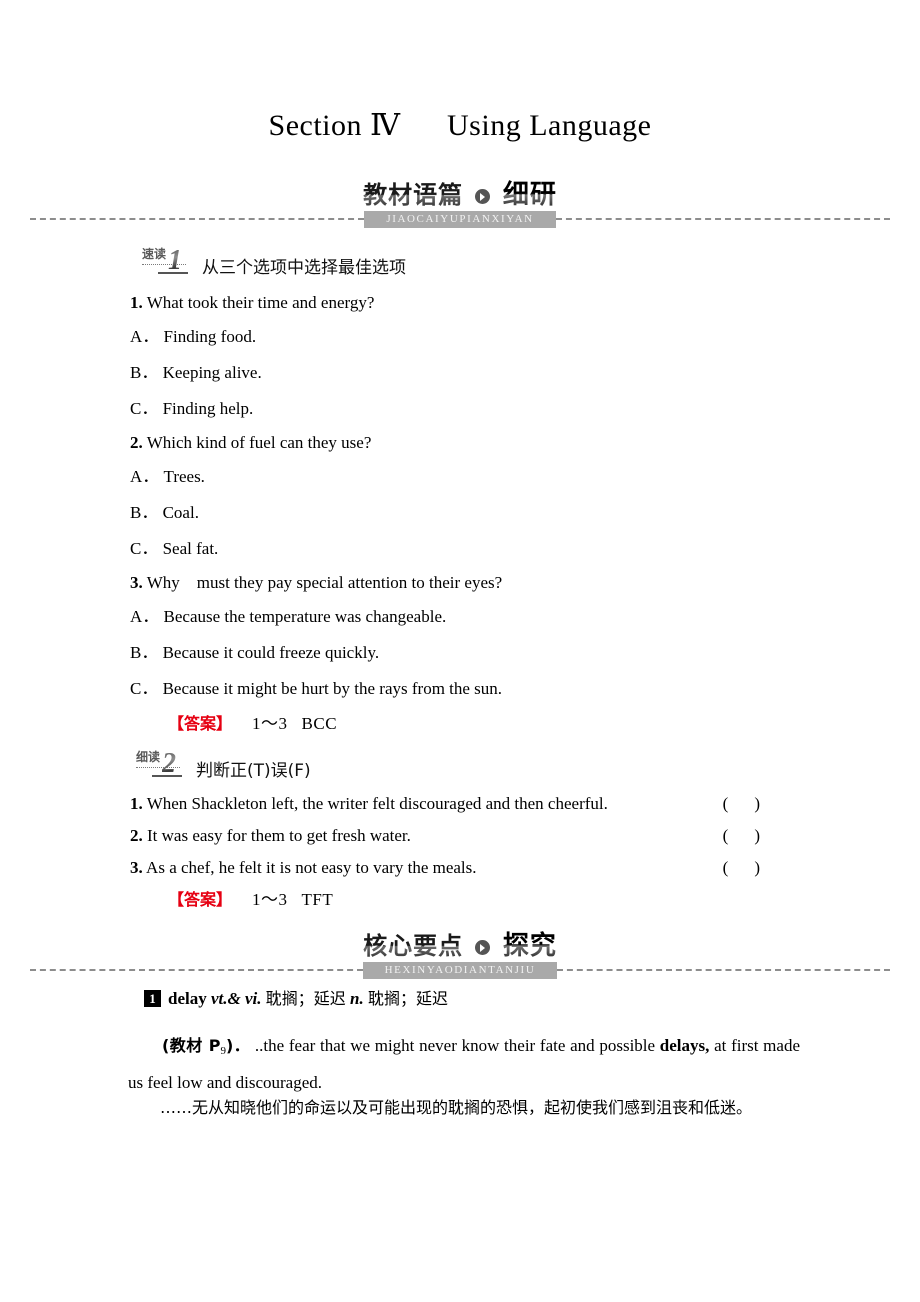  Describe the element at coordinates (317, 899) in the screenshot. I see `answer-value: TFT` at that location.